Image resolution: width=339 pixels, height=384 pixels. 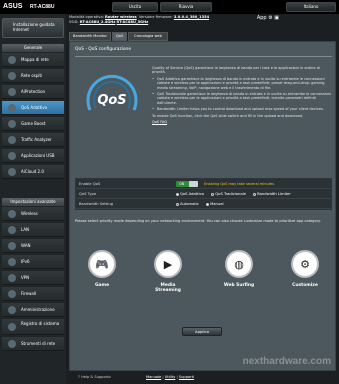 What do you see at coordinates (168, 264) in the screenshot?
I see `film-icon: ▶` at bounding box center [168, 264].